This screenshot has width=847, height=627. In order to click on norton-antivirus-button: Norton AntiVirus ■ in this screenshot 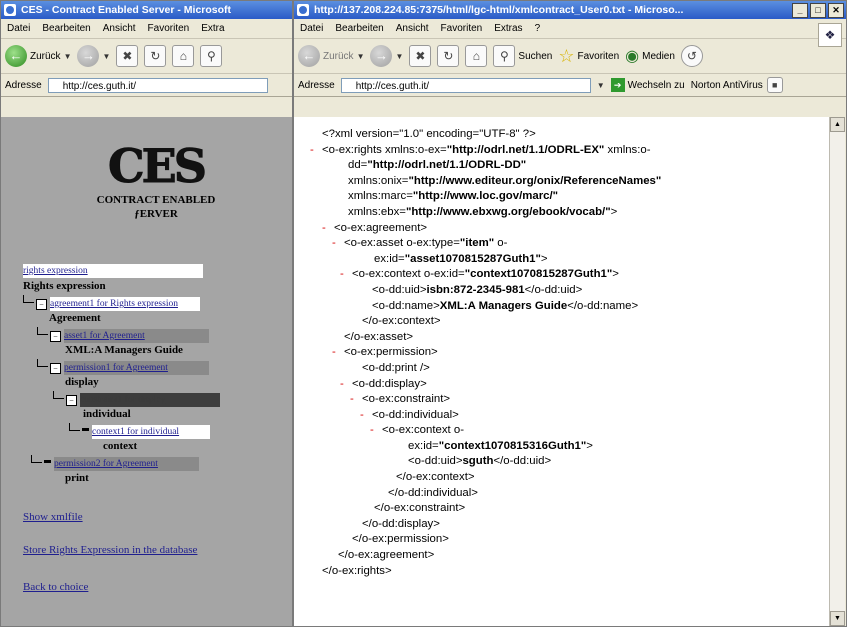, I will do `click(737, 85)`.